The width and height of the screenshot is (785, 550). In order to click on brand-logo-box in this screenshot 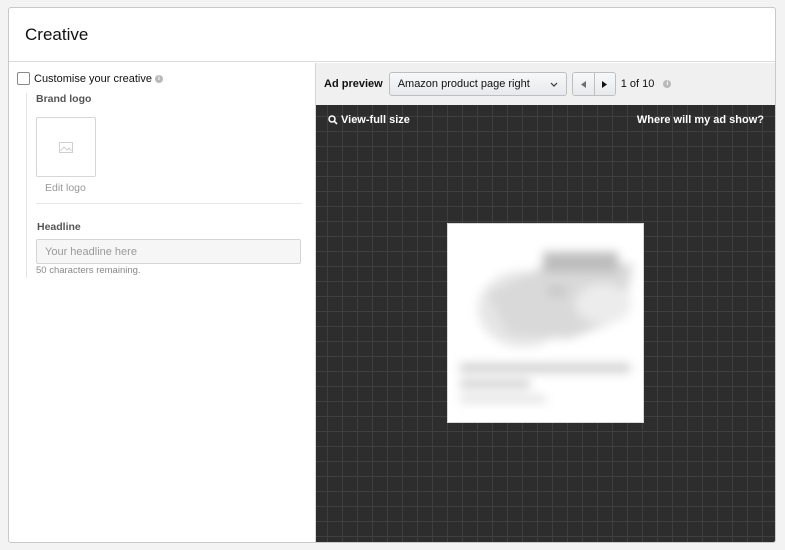, I will do `click(66, 147)`.